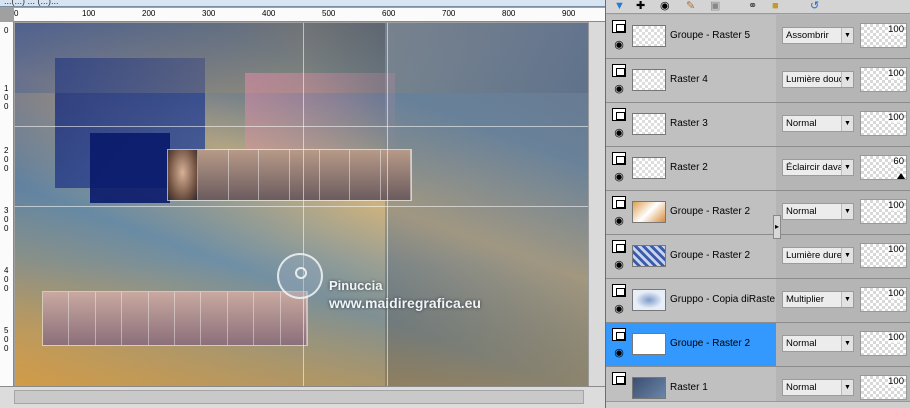  I want to click on undo-icon: ↺, so click(814, 6).